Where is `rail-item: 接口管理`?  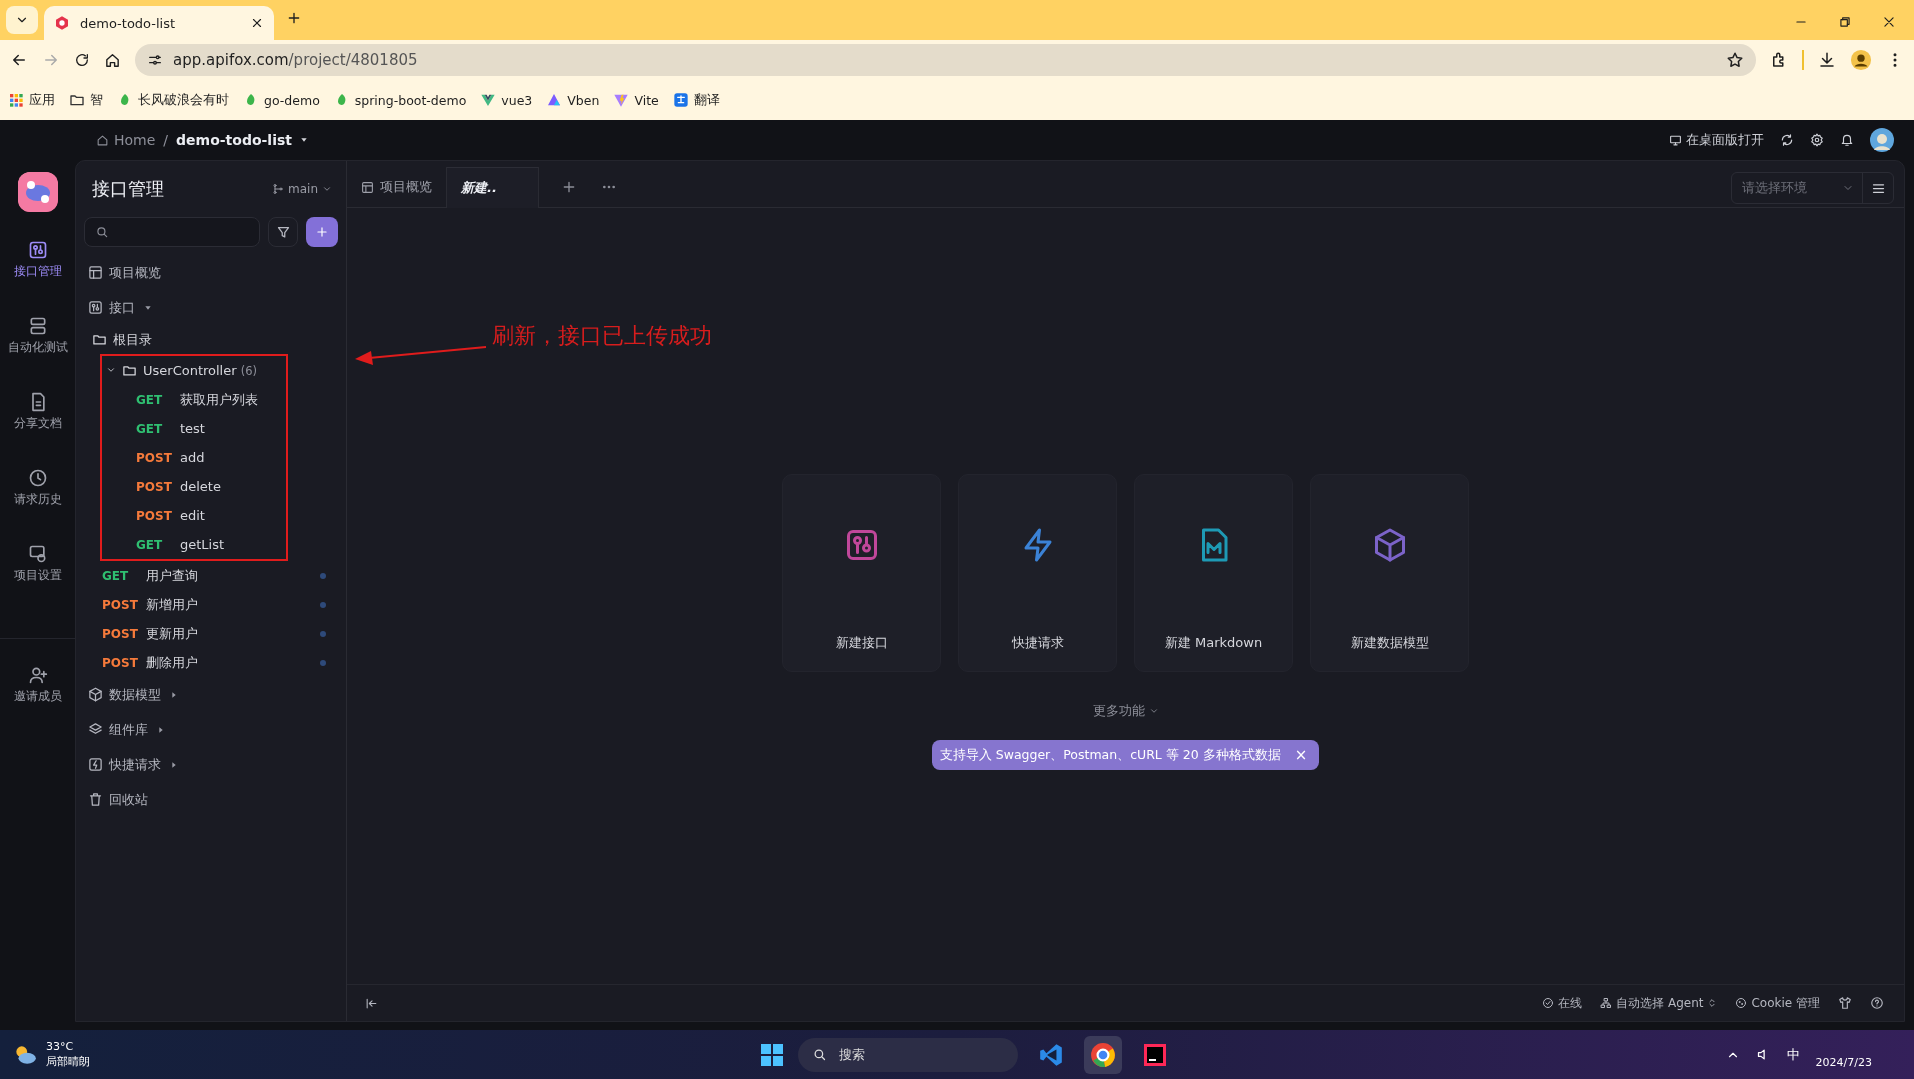
rail-item: 接口管理 is located at coordinates (37, 270).